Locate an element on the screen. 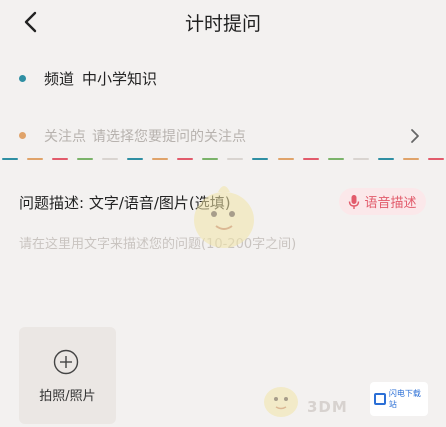 Image resolution: width=446 pixels, height=427 pixels. page-title: 计时提问 is located at coordinates (222, 24).